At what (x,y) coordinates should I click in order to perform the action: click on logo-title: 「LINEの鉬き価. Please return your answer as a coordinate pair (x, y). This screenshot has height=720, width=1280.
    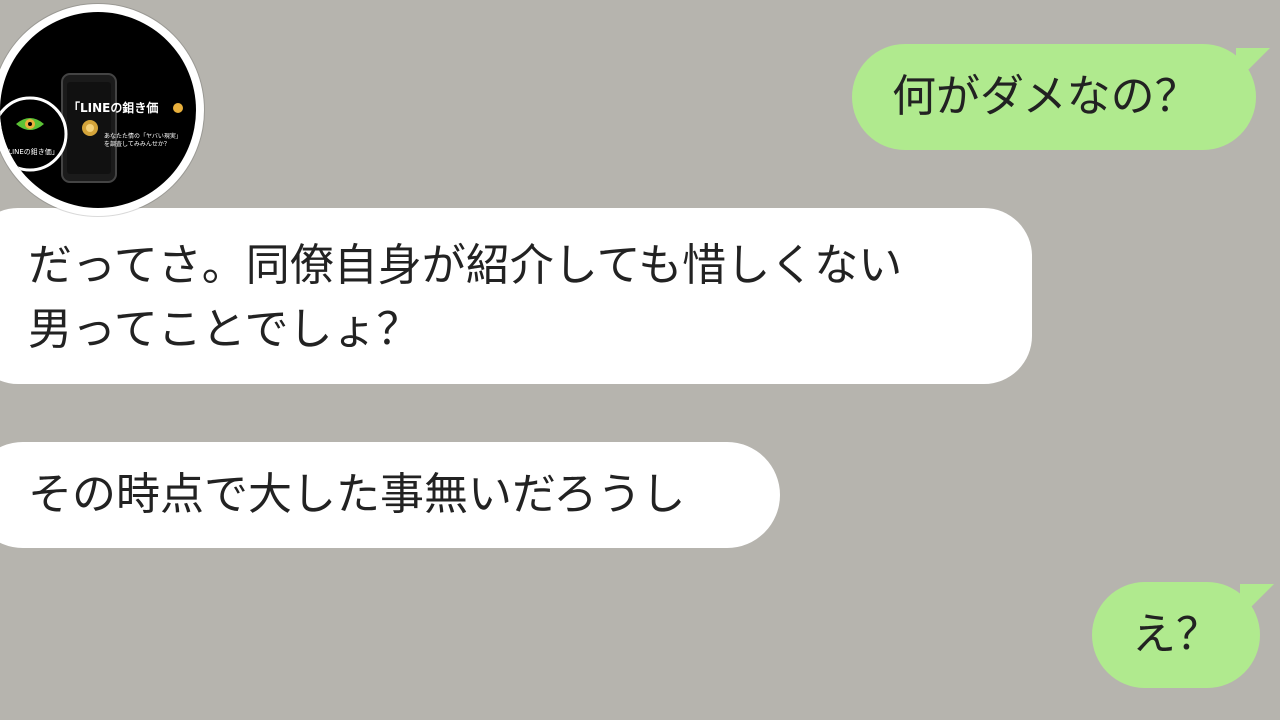
    Looking at the image, I should click on (113, 107).